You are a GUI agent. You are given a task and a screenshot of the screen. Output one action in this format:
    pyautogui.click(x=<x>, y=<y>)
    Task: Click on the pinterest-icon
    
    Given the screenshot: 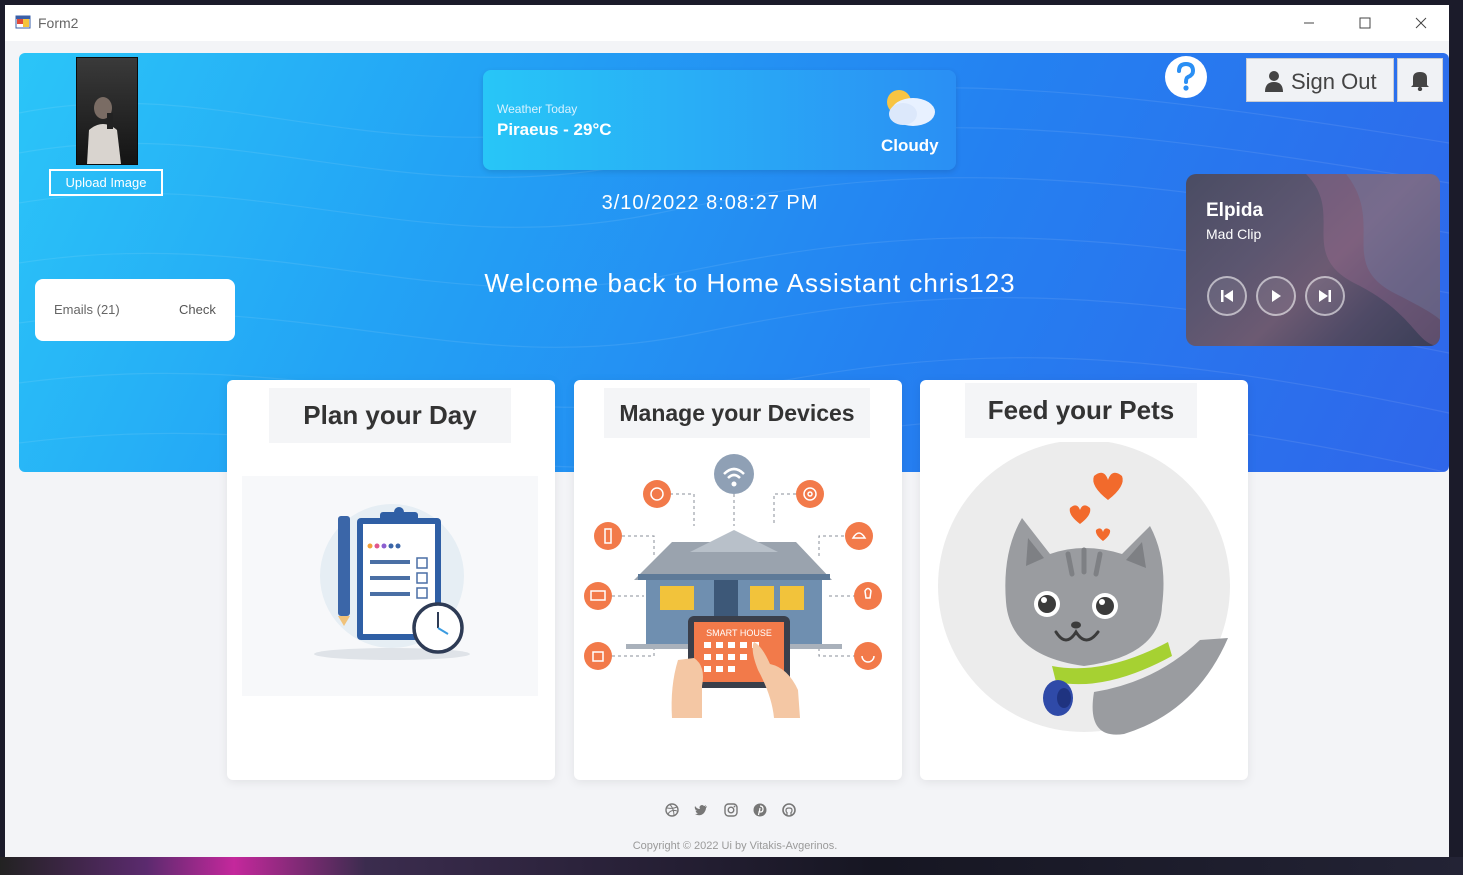 What is the action you would take?
    pyautogui.click(x=760, y=810)
    